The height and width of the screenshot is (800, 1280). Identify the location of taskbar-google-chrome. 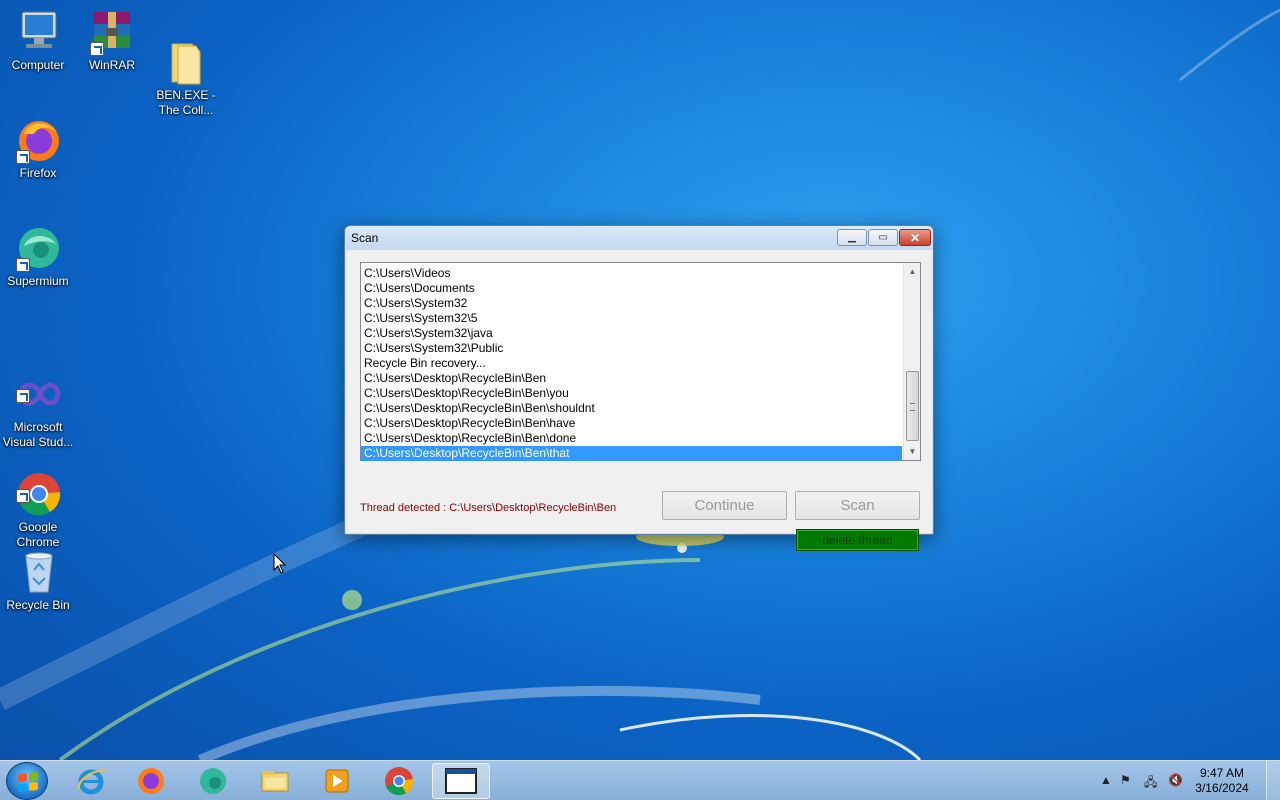
(399, 781).